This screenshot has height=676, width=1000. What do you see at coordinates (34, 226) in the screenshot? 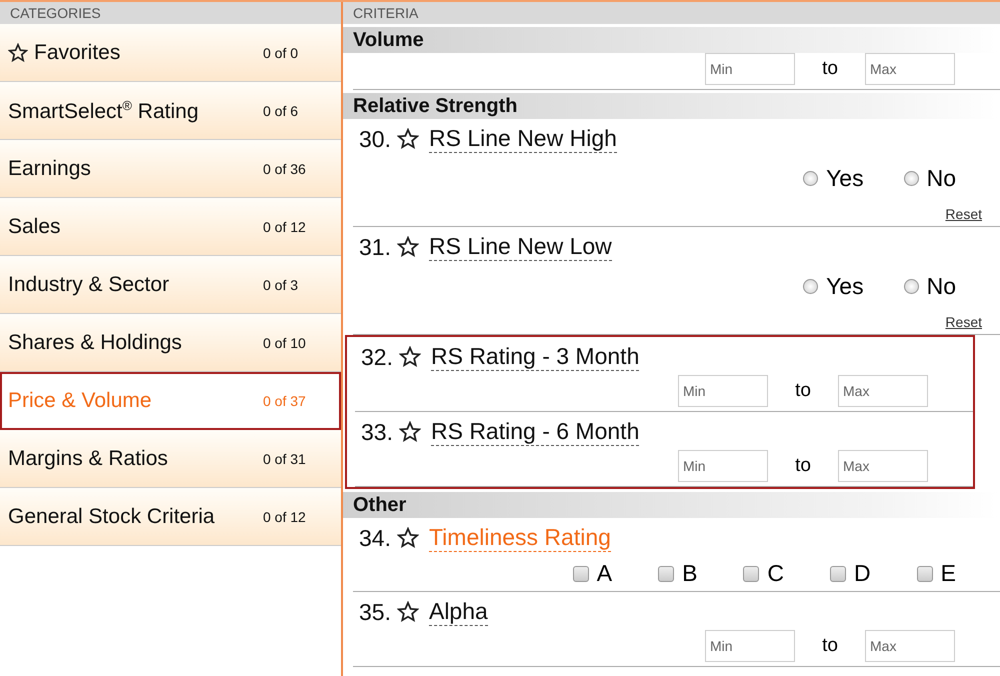
I see `category-label: Sales` at bounding box center [34, 226].